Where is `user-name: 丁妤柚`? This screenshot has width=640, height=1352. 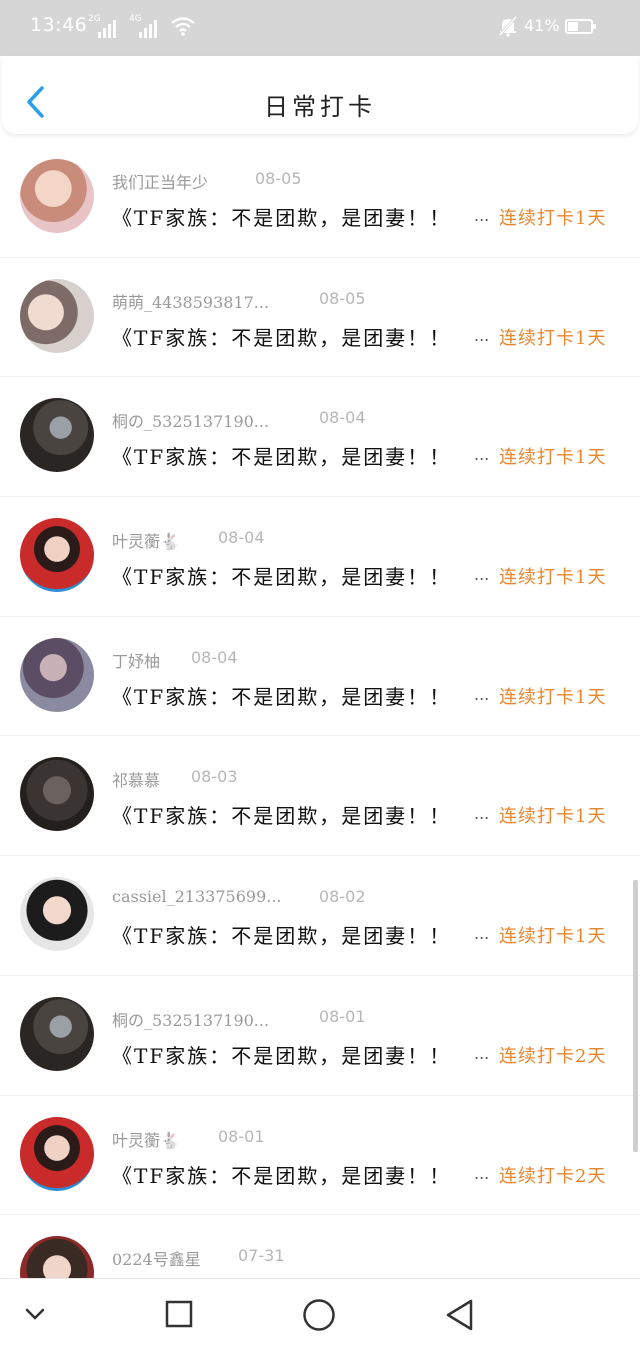
user-name: 丁妤柚 is located at coordinates (136, 661).